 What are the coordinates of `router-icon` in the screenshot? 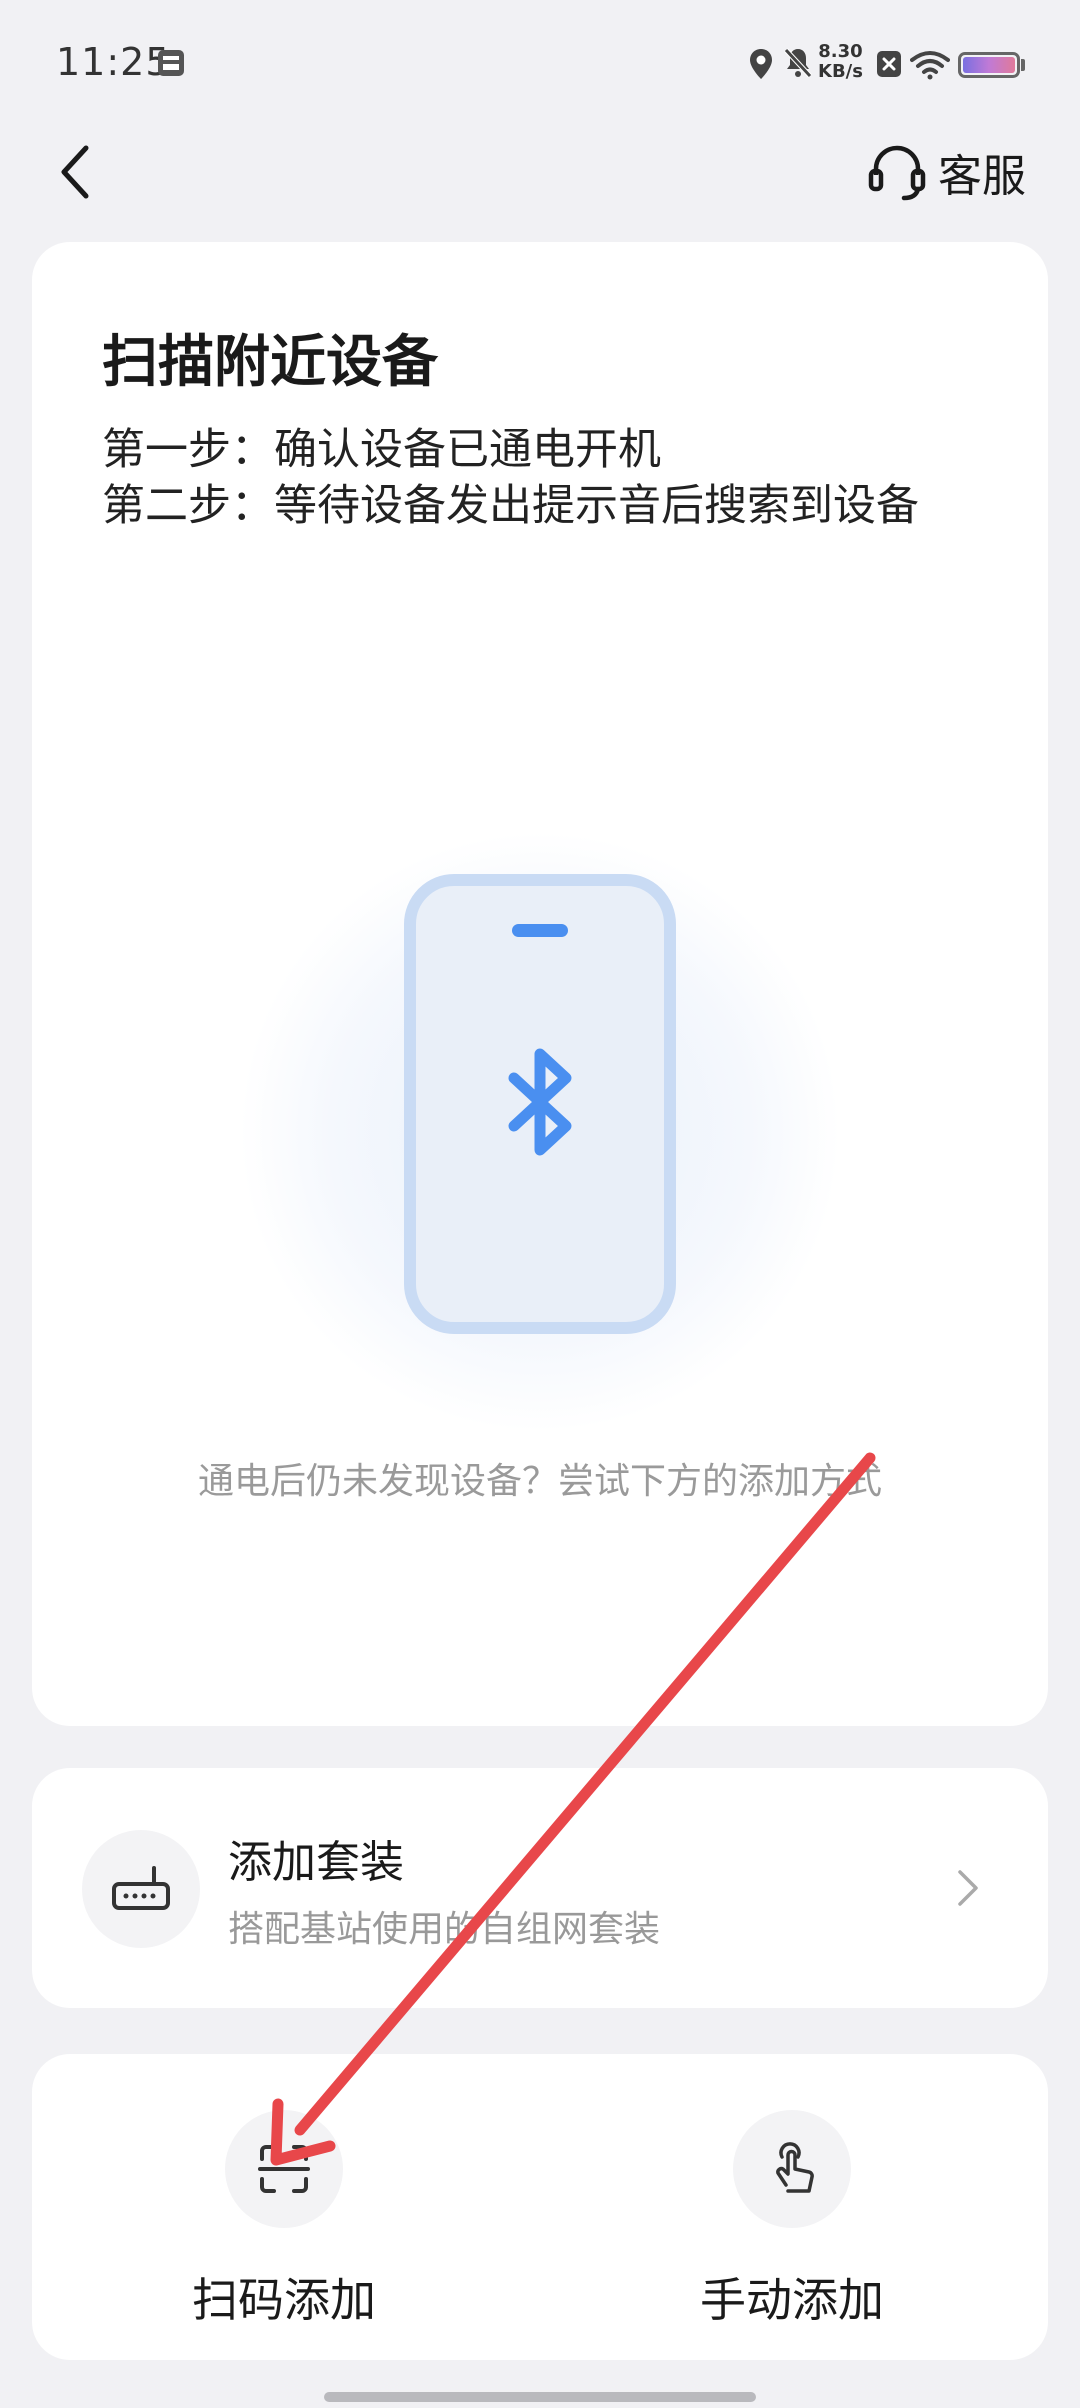 It's located at (141, 1888).